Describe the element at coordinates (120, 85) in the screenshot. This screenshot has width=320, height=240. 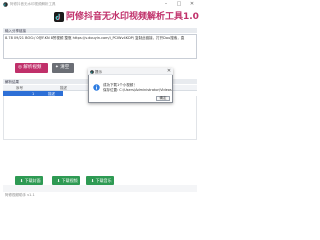
I see `dialog-message: 成功下载1个小视频！` at that location.